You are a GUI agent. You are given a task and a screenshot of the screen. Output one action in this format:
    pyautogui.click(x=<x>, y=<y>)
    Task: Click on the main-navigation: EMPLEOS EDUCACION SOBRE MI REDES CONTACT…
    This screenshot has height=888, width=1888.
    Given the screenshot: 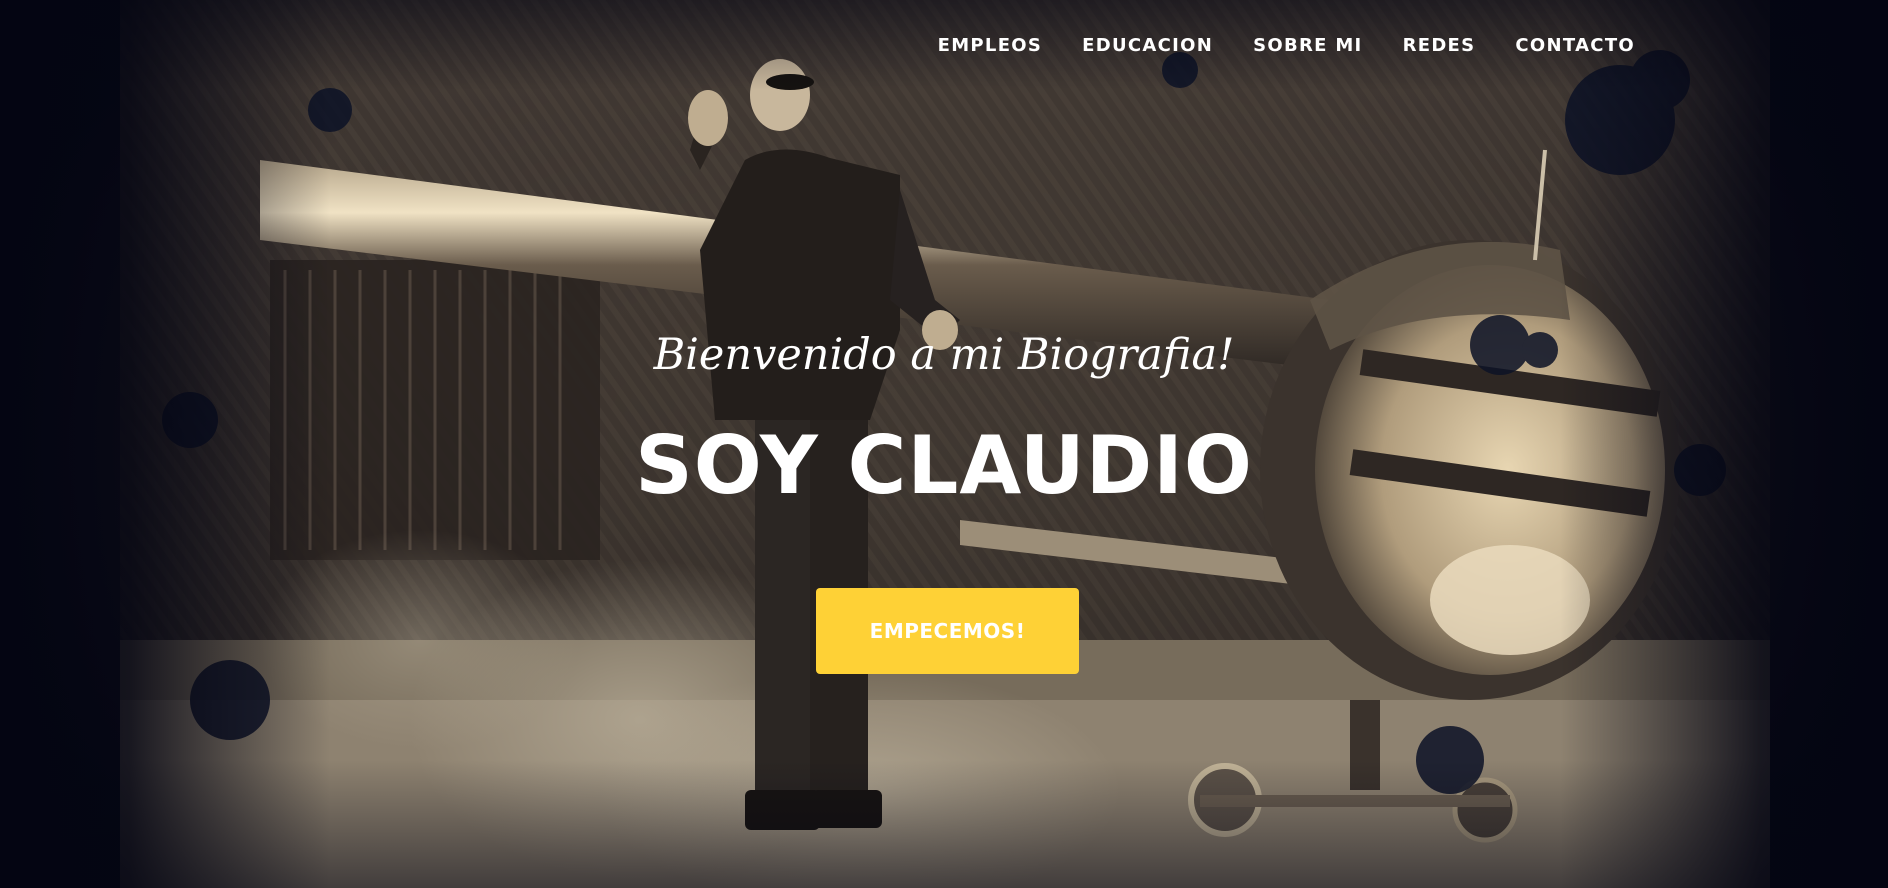 What is the action you would take?
    pyautogui.click(x=1286, y=46)
    